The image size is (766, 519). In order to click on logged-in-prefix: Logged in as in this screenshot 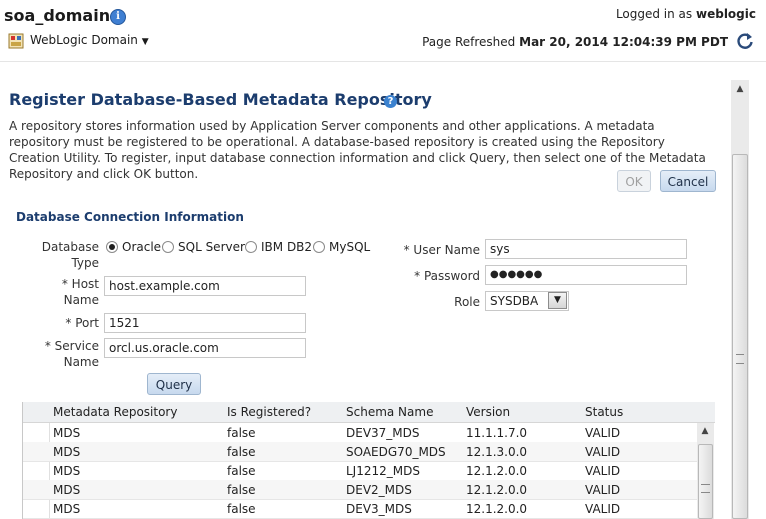, I will do `click(654, 14)`.